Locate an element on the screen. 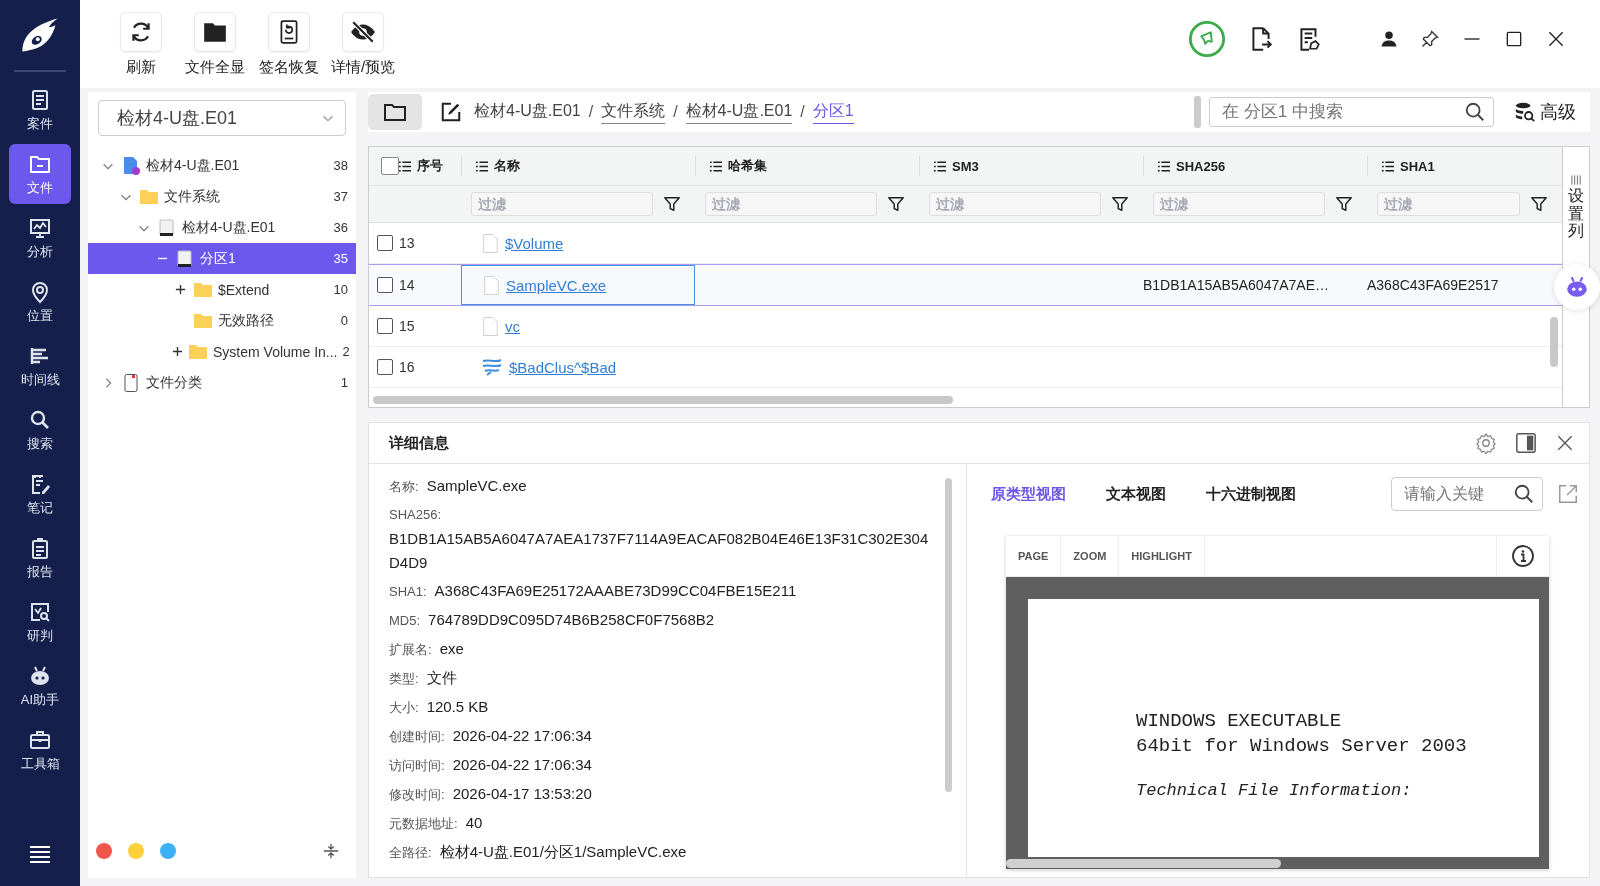 The image size is (1600, 886). breadcrumb-link: 分区1 is located at coordinates (833, 112).